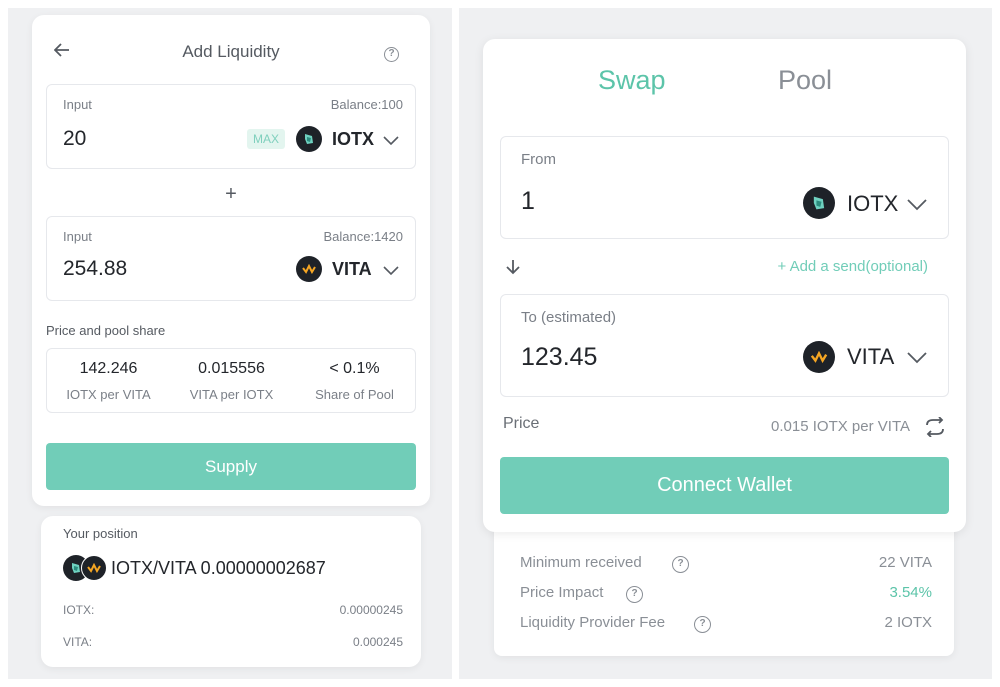  Describe the element at coordinates (724, 485) in the screenshot. I see `connect-wallet-button: Connect Wallet` at that location.